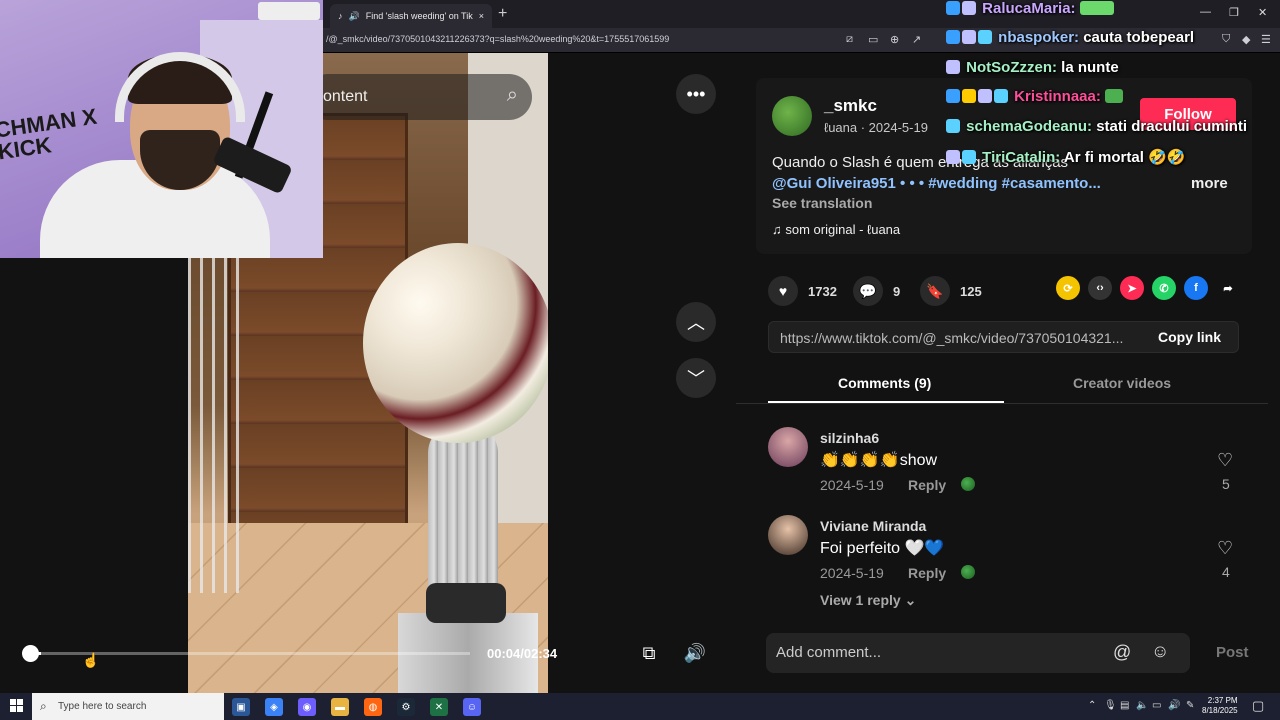  Describe the element at coordinates (373, 707) in the screenshot. I see `firefox-icon: ◍` at that location.